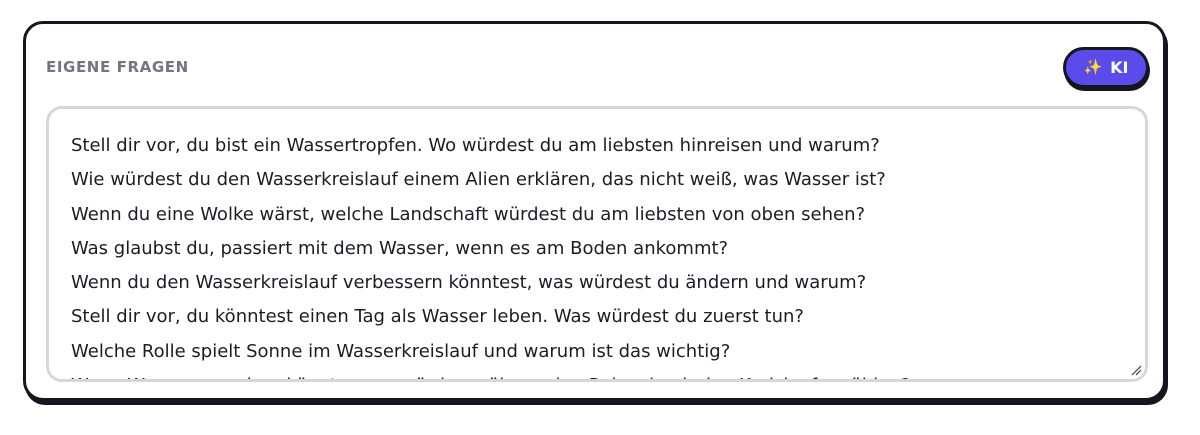 This screenshot has height=435, width=1200. Describe the element at coordinates (1119, 67) in the screenshot. I see `ai-button-label: KI` at that location.